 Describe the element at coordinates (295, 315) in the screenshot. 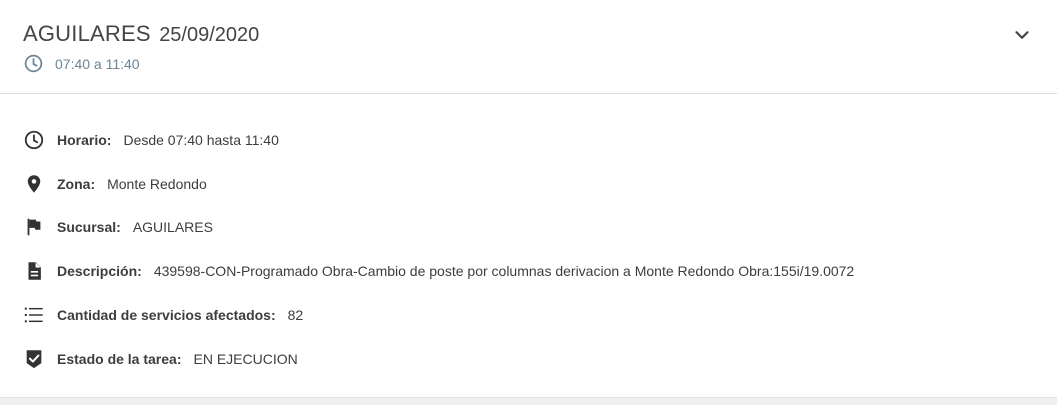

I see `detail-value: 82` at that location.